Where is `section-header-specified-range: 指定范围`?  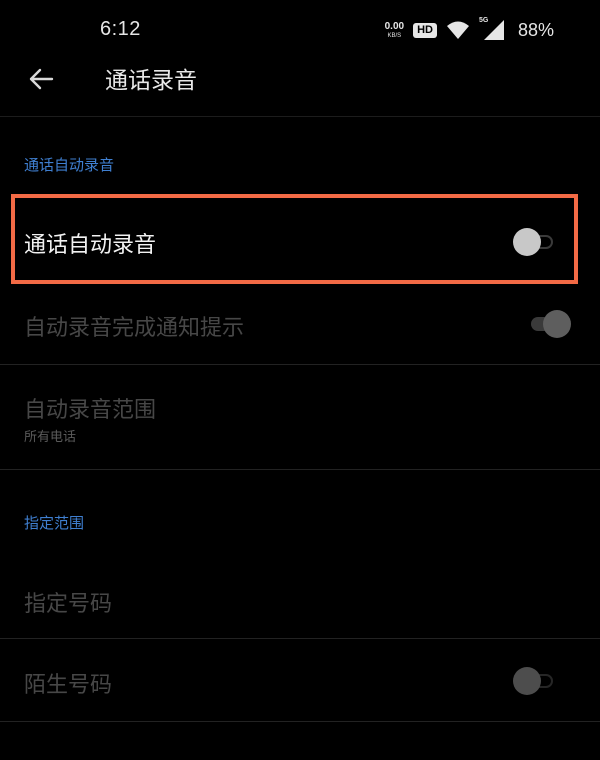 section-header-specified-range: 指定范围 is located at coordinates (54, 523).